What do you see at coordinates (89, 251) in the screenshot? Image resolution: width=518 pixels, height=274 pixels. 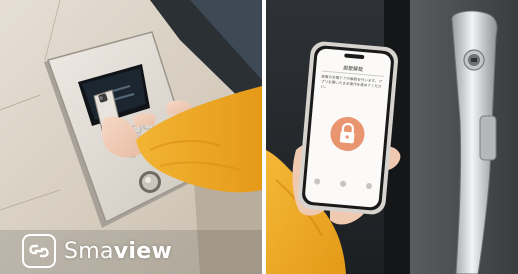 I see `logo-name-light: Sma` at bounding box center [89, 251].